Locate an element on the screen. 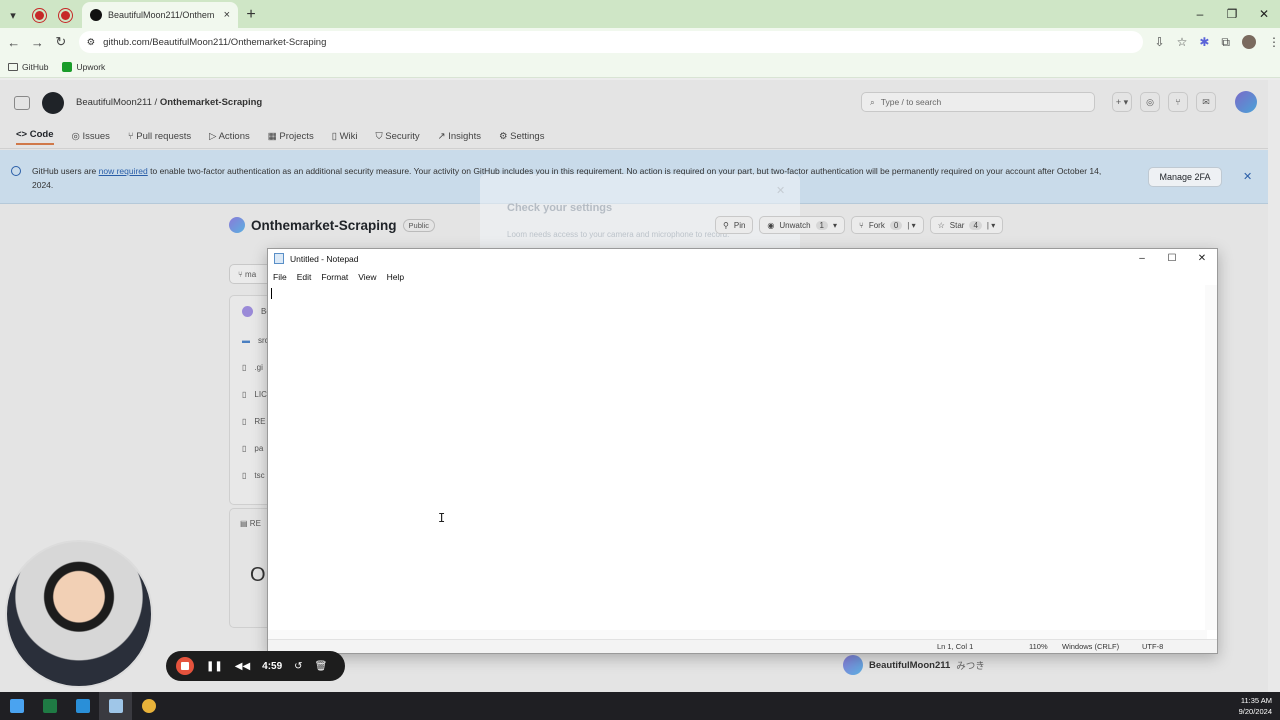  modal-close-icon: ✕ is located at coordinates (780, 190).